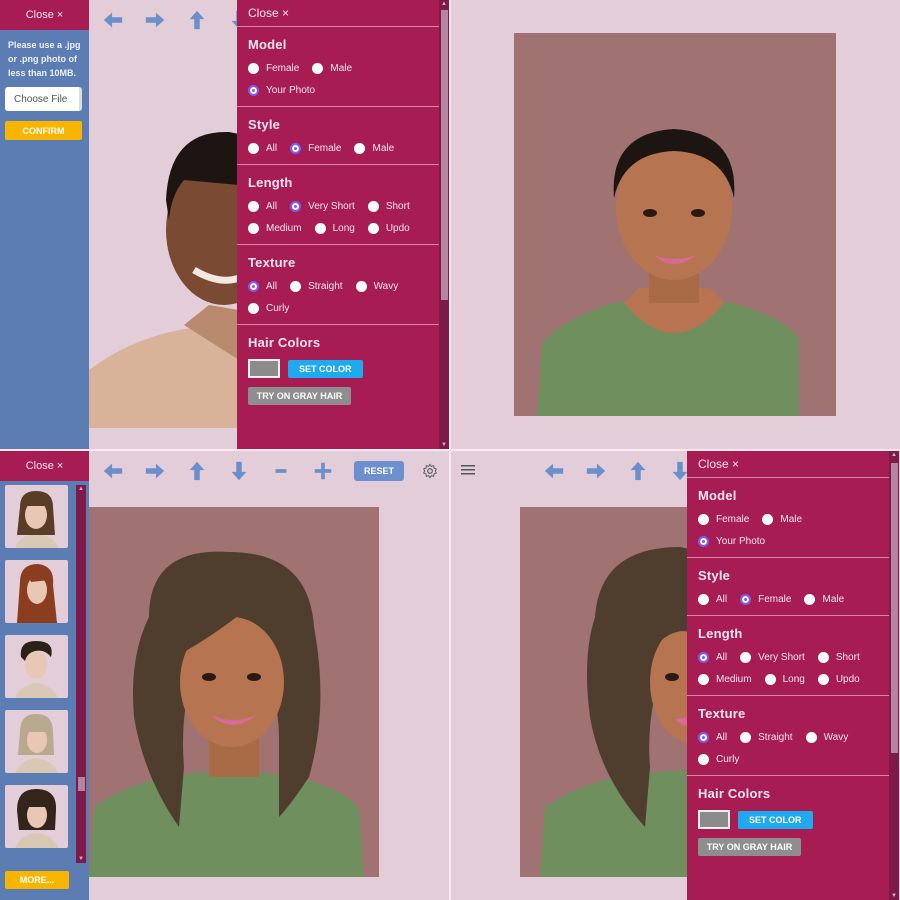 This screenshot has width=900, height=900. I want to click on gallery-scrollbar: ▲ ▼, so click(81, 674).